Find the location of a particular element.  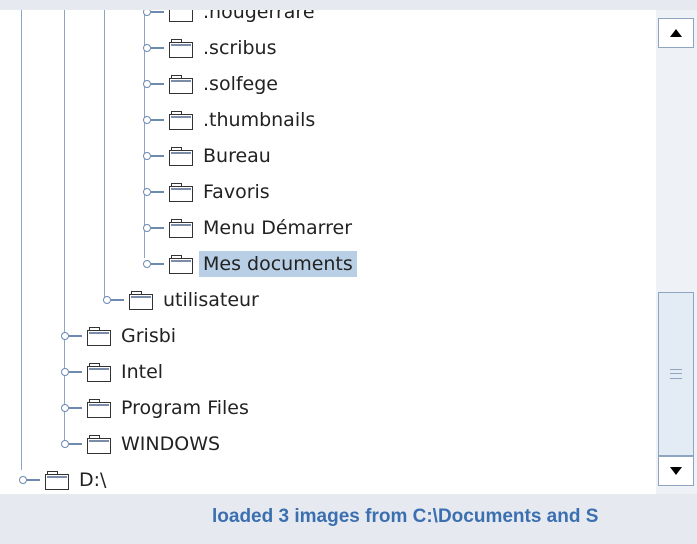

tree-node: .thumbnails is located at coordinates (231, 120).